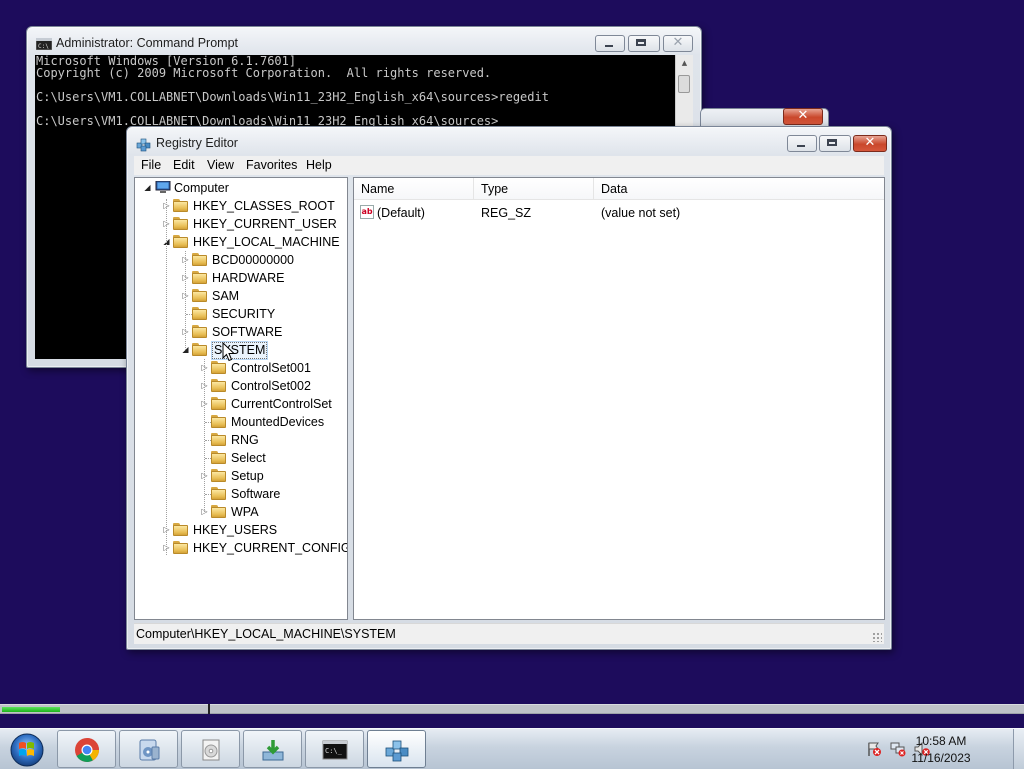 The height and width of the screenshot is (769, 1024). I want to click on tree-node-label: BCD00000000, so click(253, 260).